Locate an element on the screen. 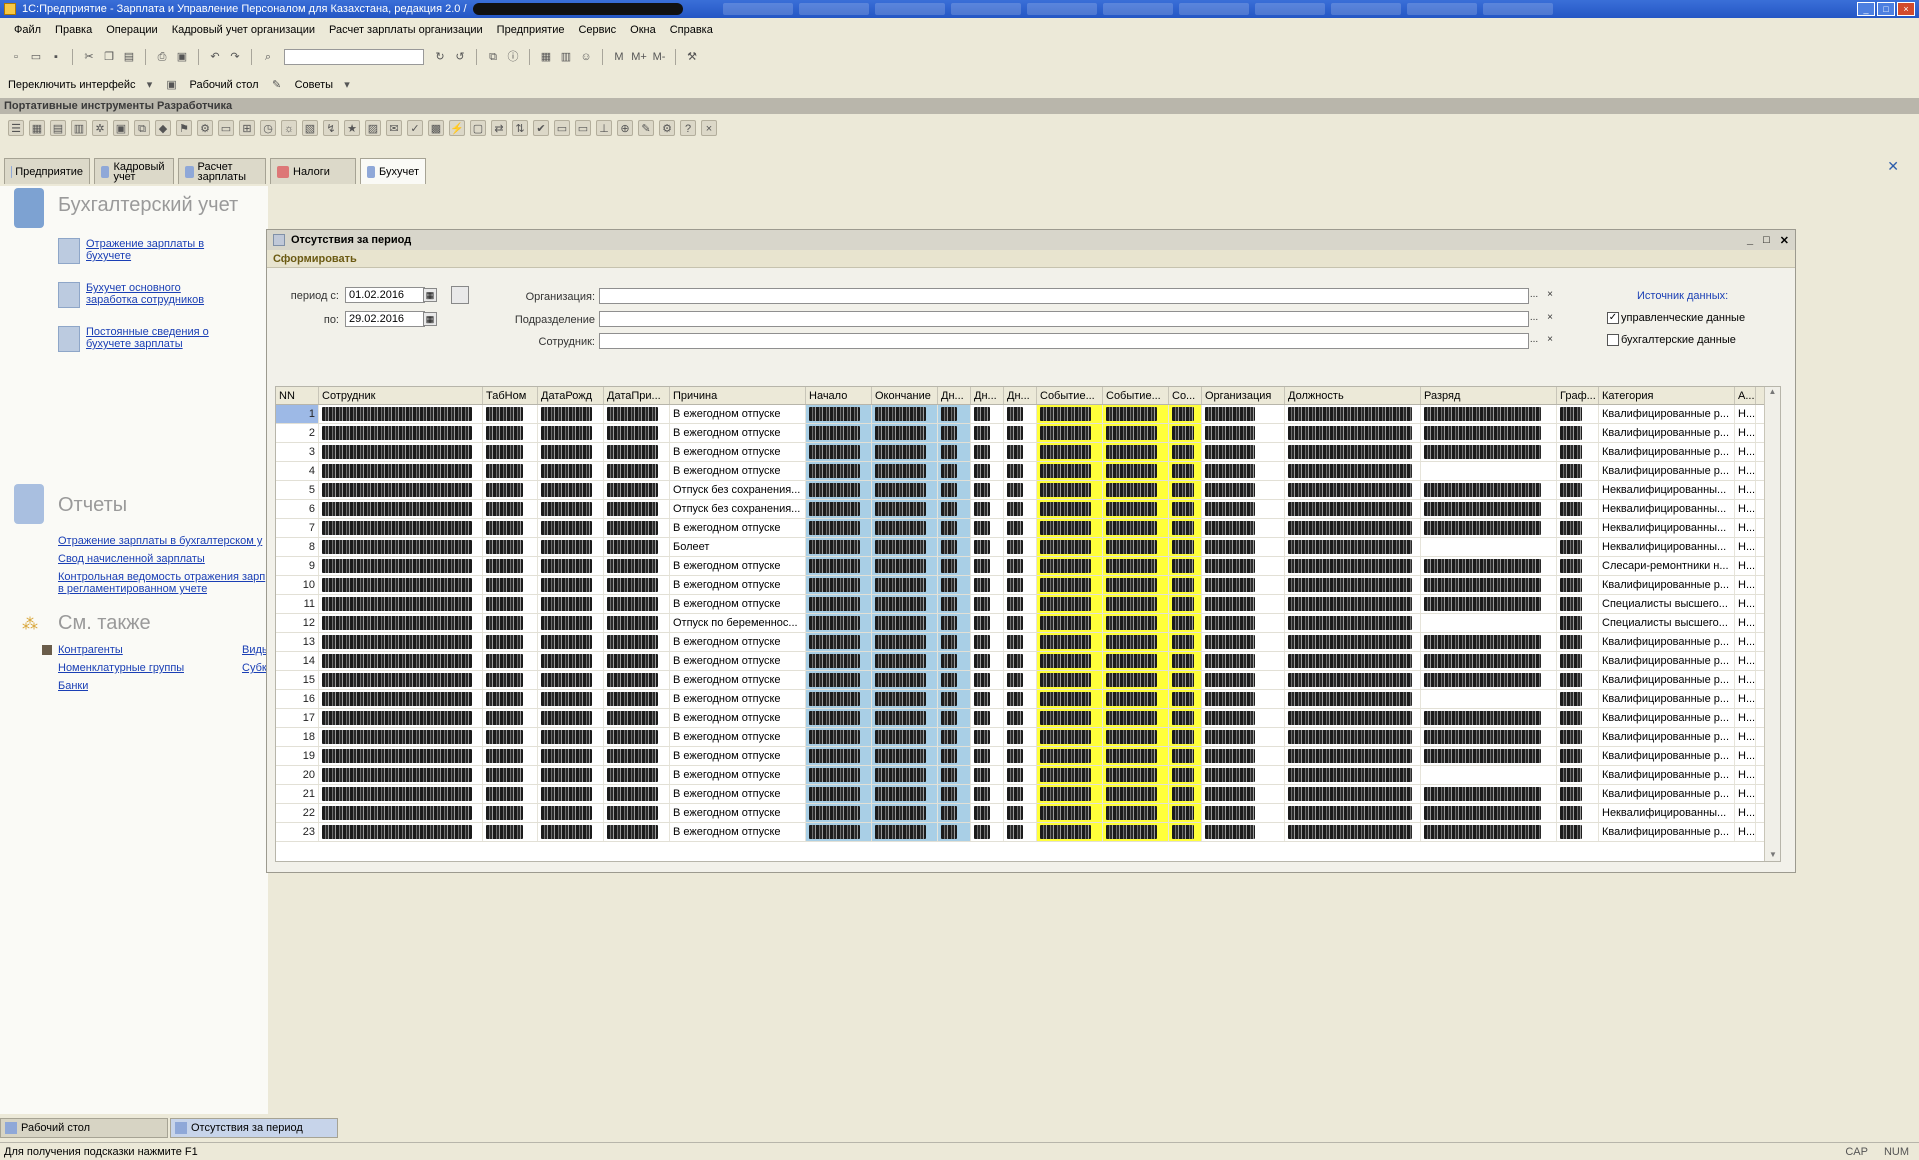 Image resolution: width=1919 pixels, height=1160 pixels. calendar-picker-icon: ▦ is located at coordinates (430, 319).